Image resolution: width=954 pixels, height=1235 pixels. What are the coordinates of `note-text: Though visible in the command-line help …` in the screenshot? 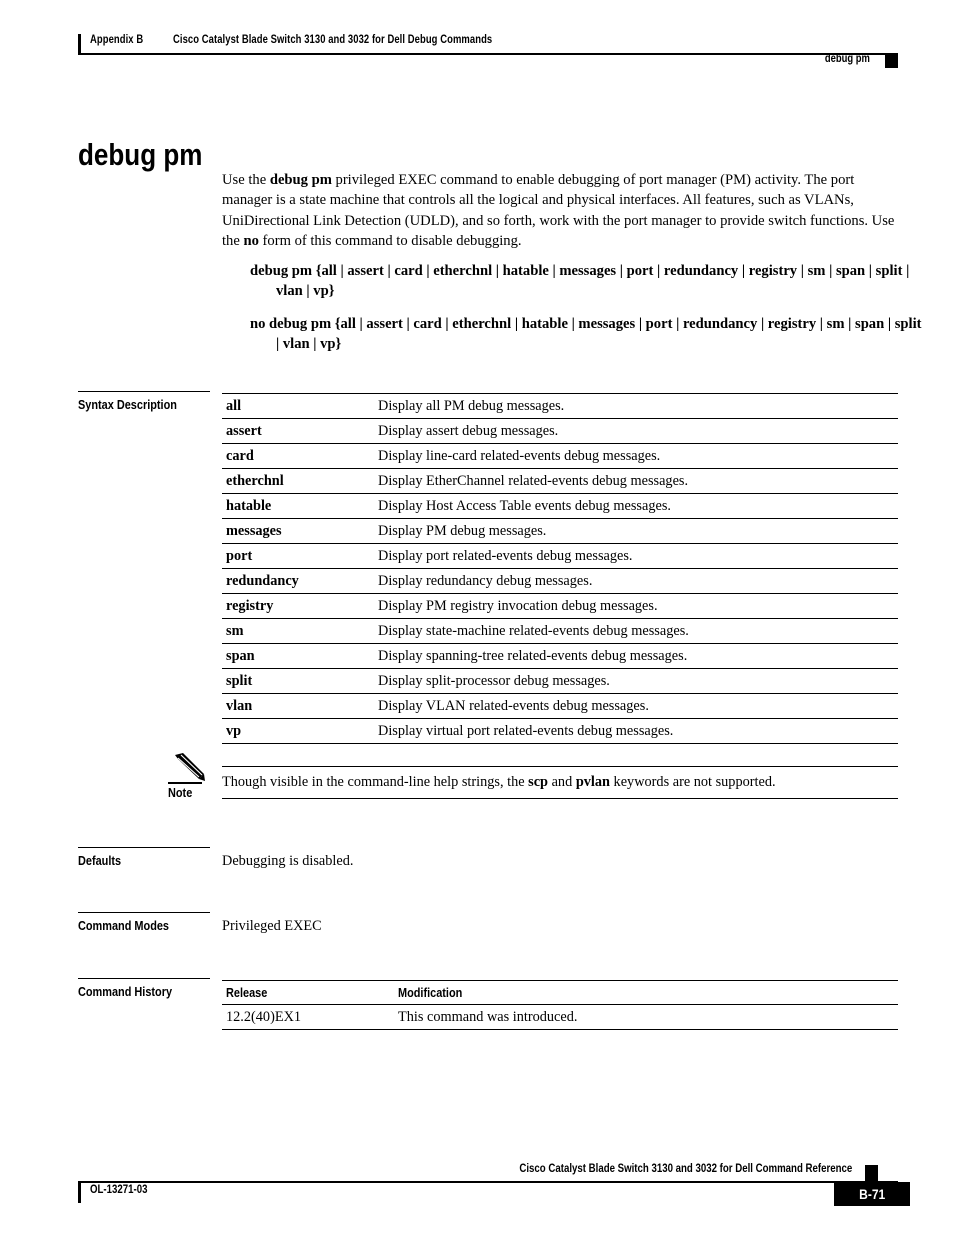 It's located at (560, 782).